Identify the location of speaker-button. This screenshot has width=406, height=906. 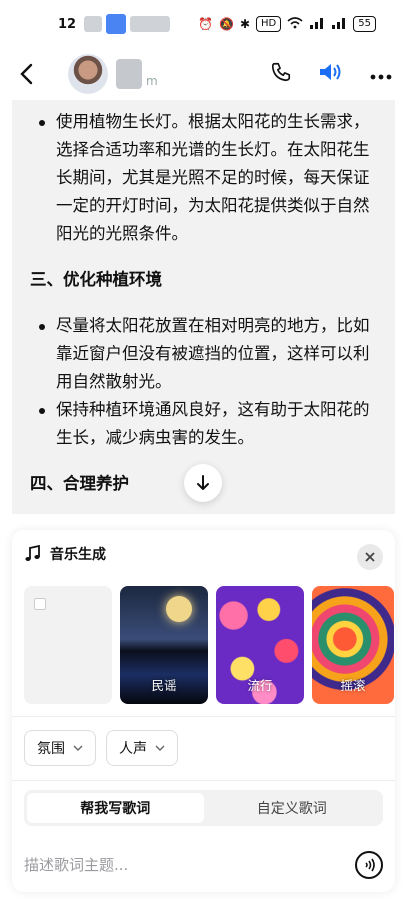
(331, 74).